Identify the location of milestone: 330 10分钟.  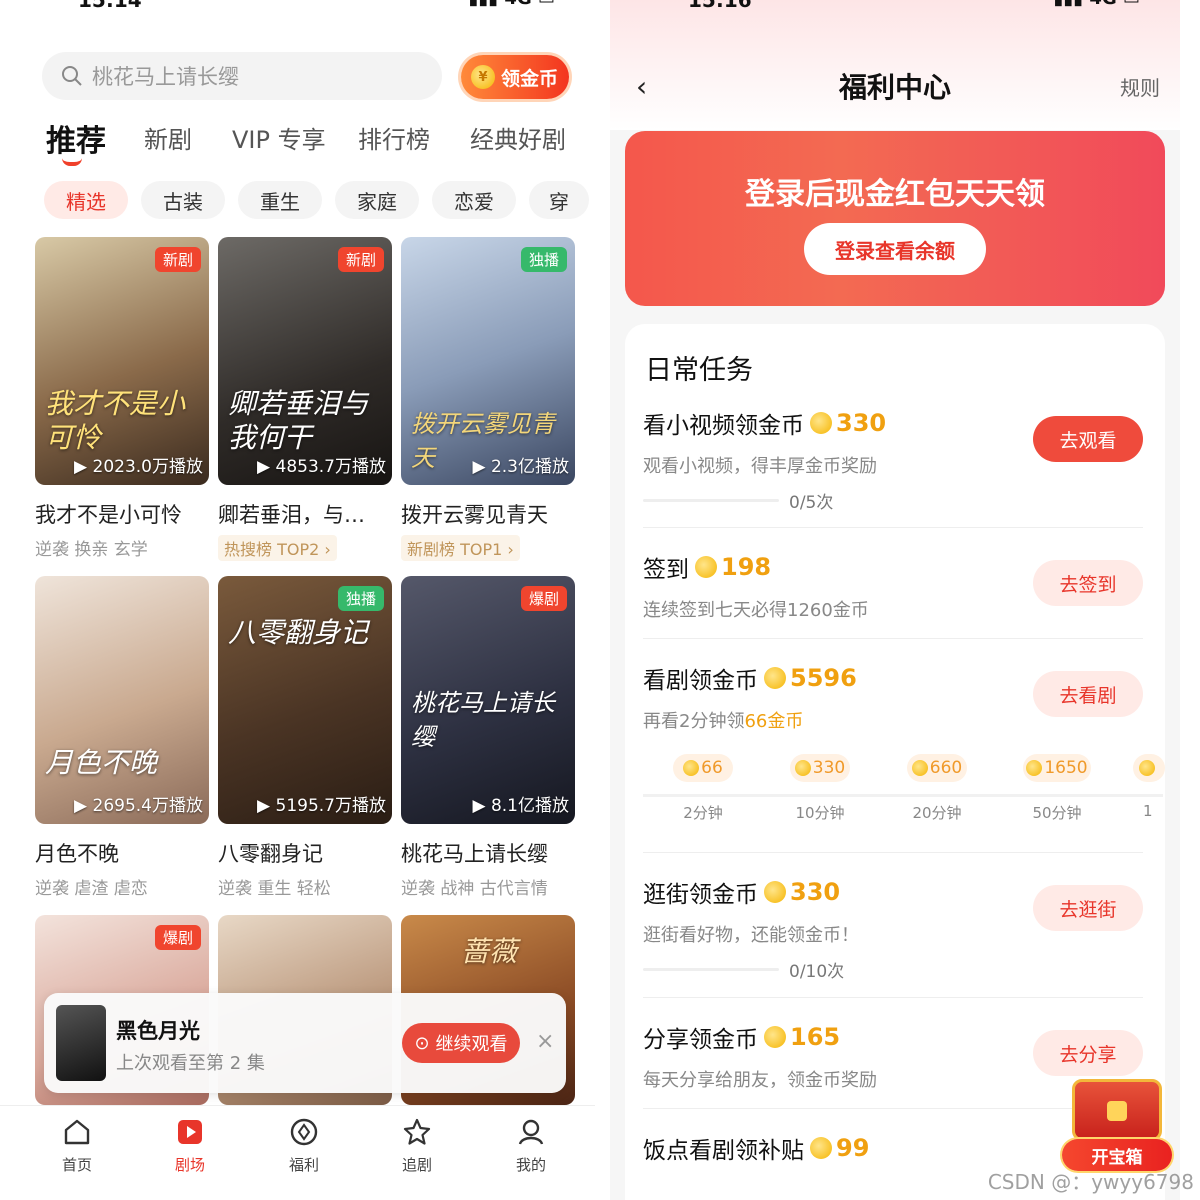
(820, 788).